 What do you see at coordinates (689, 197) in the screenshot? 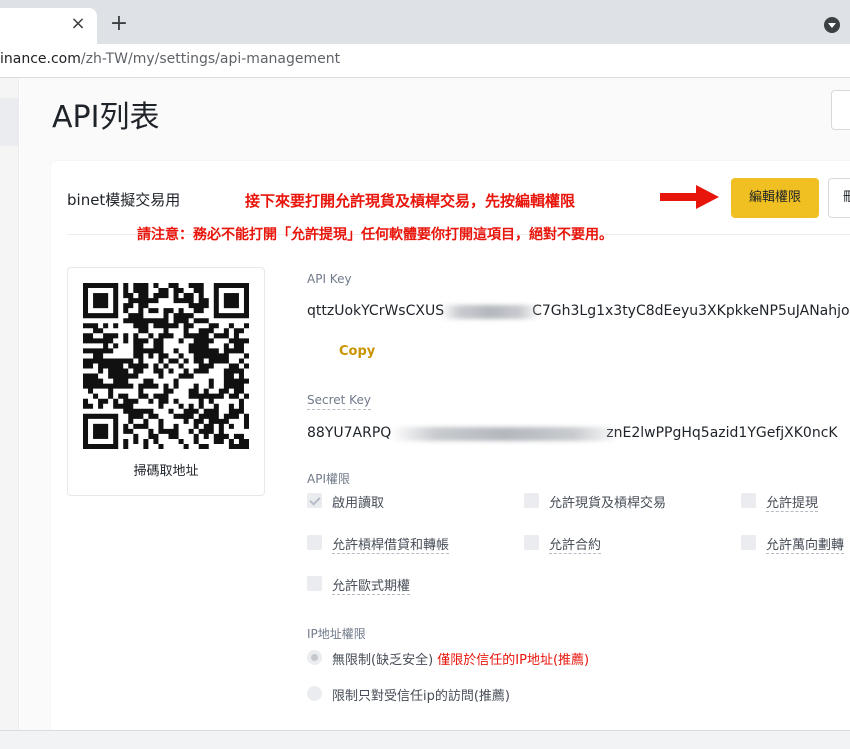
I see `red-arrow-icon` at bounding box center [689, 197].